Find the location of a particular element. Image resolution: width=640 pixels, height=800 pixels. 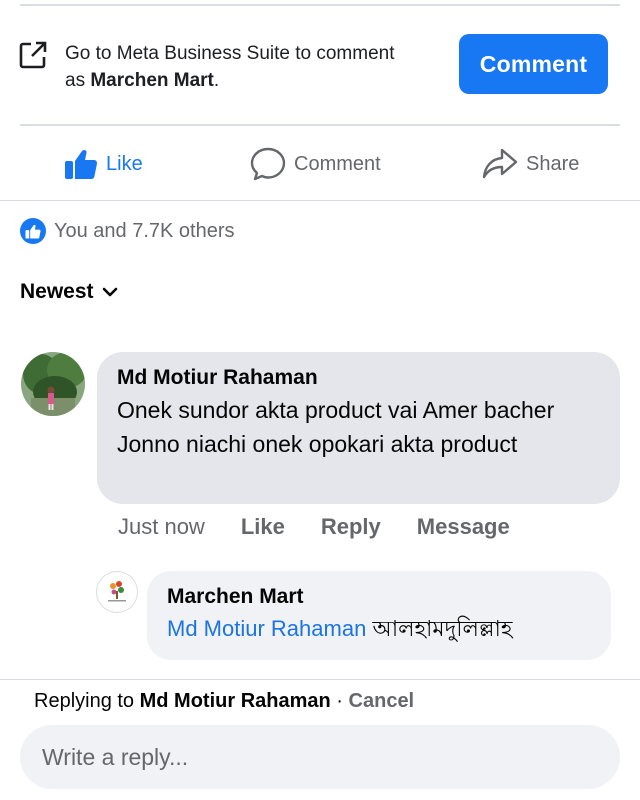

sort-label: Newest is located at coordinates (57, 291).